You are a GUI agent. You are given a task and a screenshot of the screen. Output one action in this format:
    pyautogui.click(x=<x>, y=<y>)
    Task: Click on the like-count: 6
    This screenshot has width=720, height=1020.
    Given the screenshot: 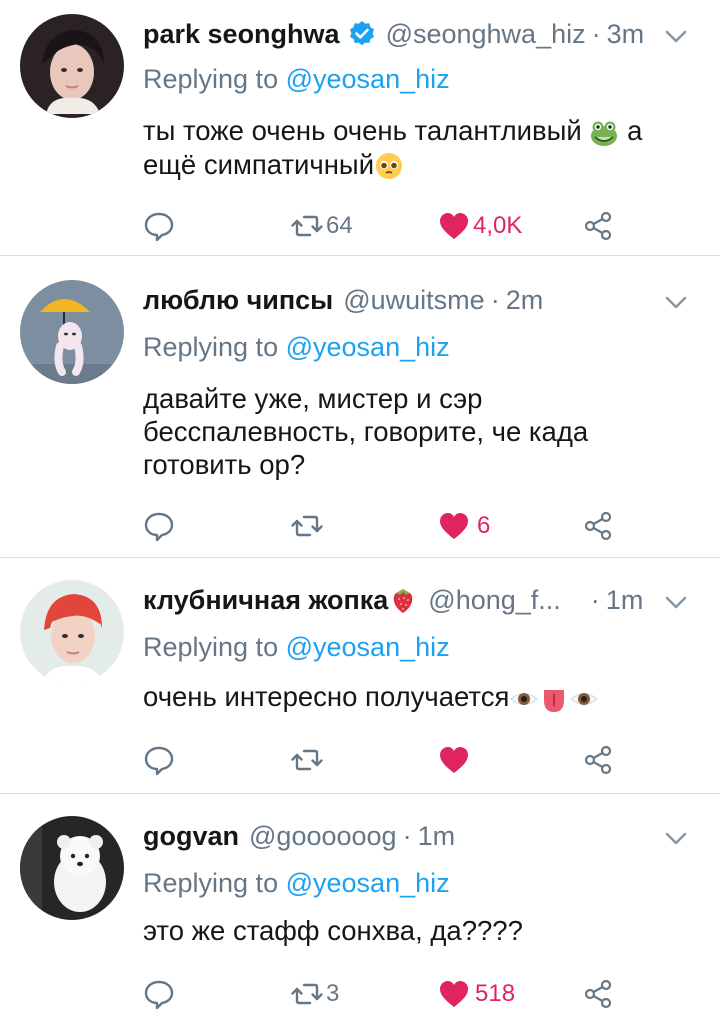 What is the action you would take?
    pyautogui.click(x=484, y=525)
    